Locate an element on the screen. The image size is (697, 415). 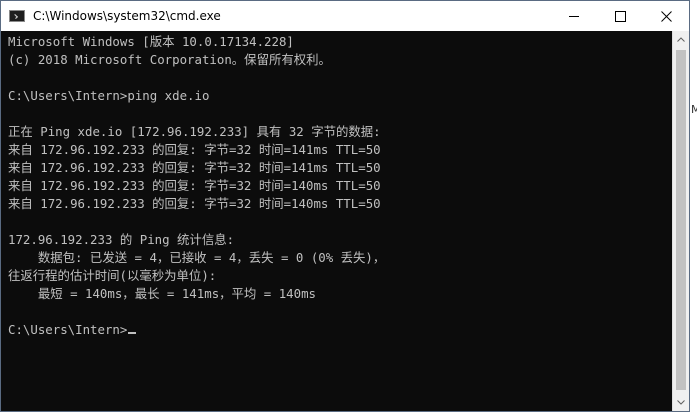
close-icon is located at coordinates (666, 16).